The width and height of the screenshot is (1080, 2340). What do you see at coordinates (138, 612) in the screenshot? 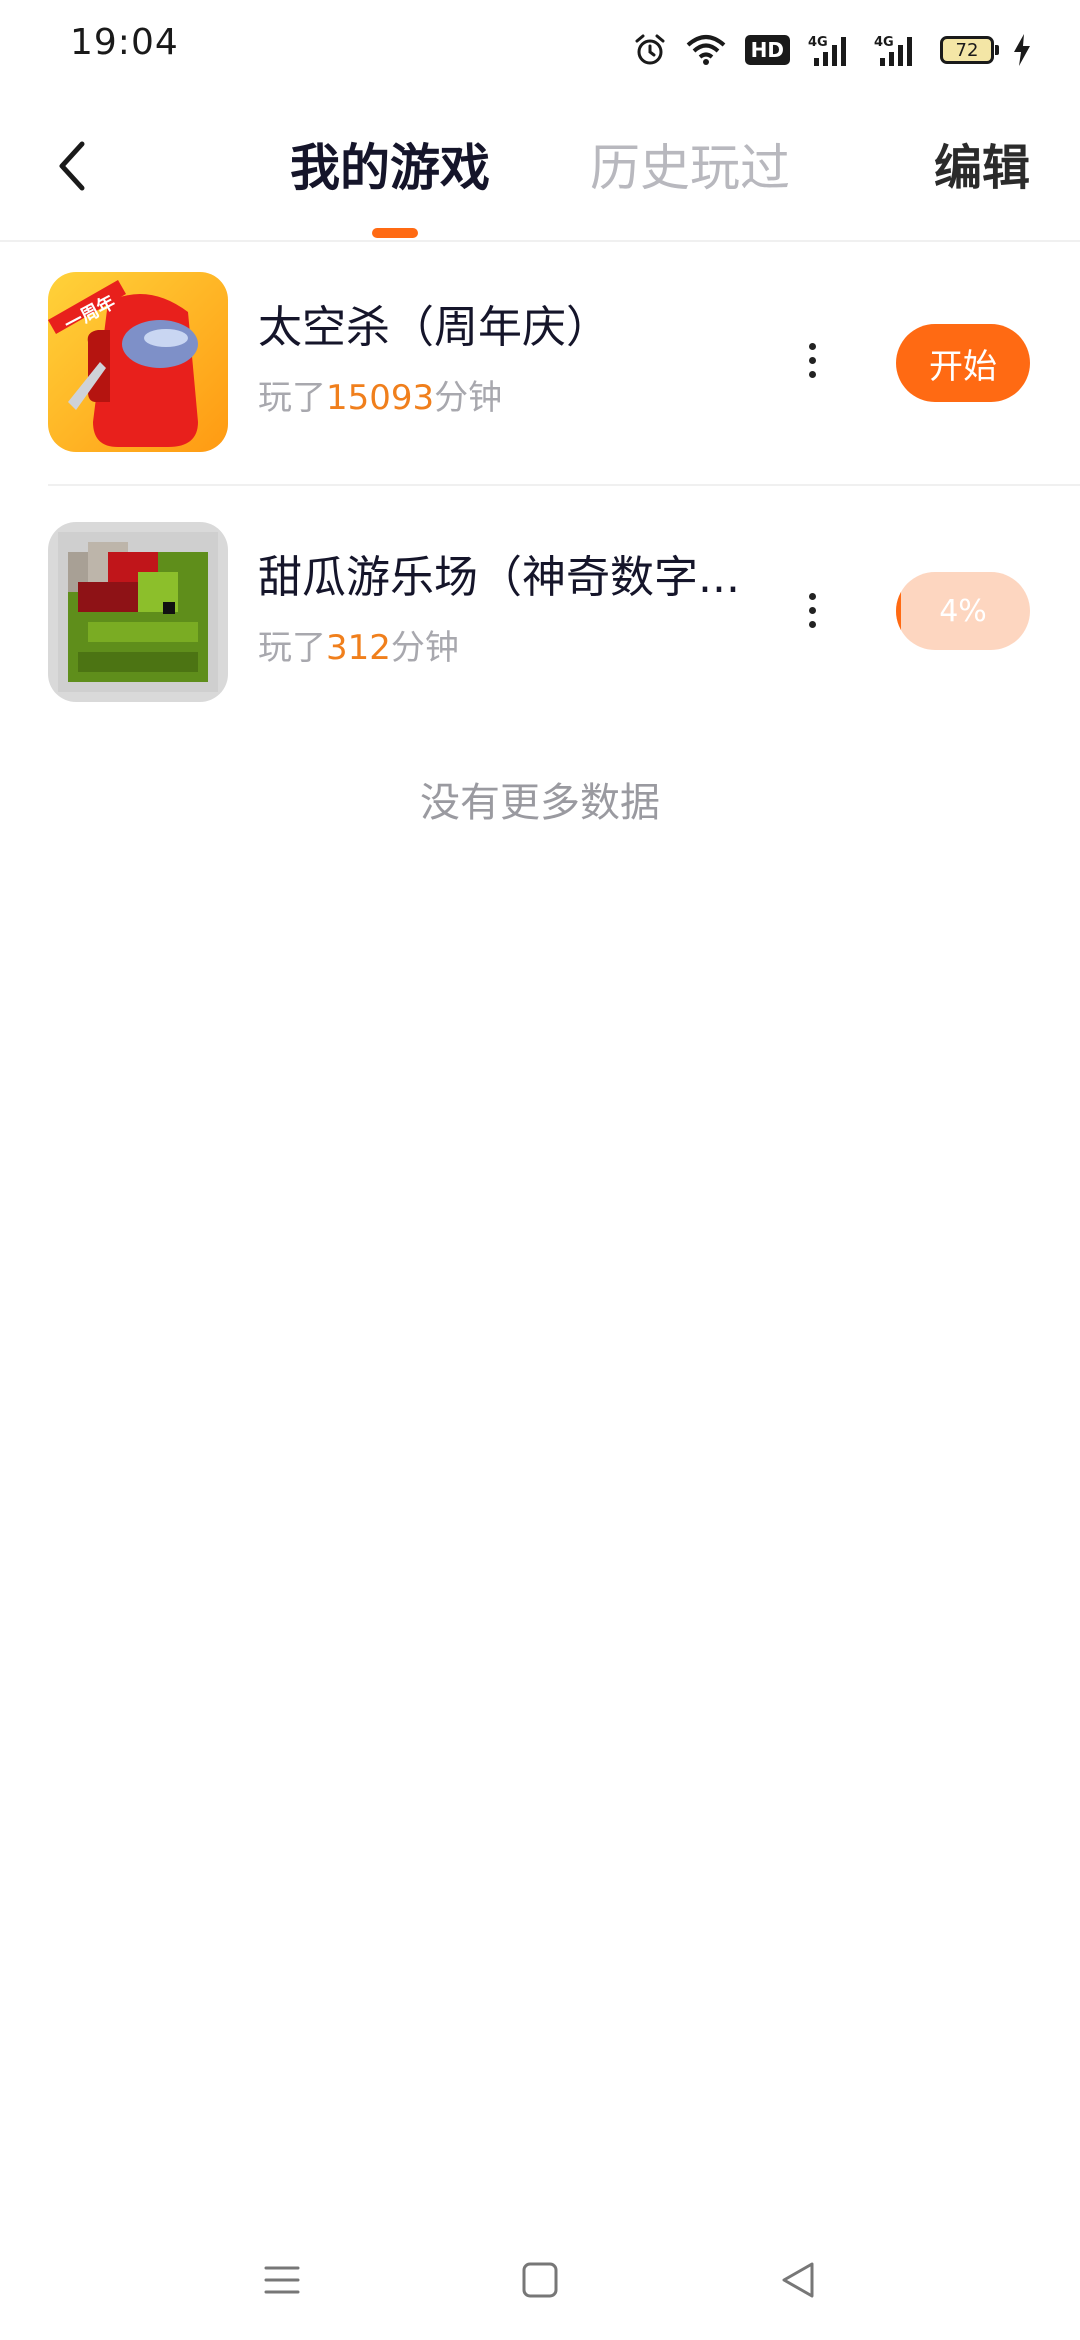
I see `melon-pixel-icon` at bounding box center [138, 612].